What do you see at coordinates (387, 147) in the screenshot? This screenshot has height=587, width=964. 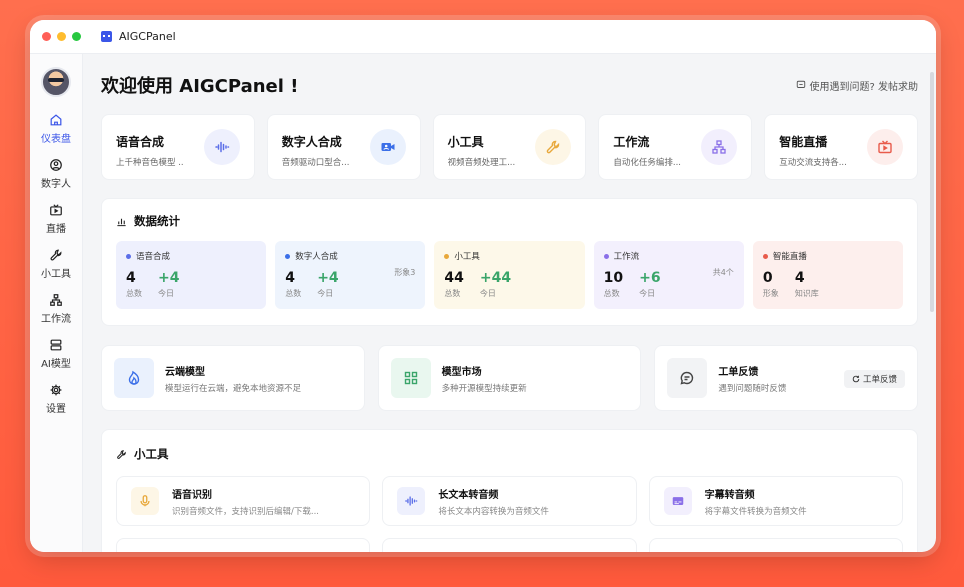 I see `video-user-icon` at bounding box center [387, 147].